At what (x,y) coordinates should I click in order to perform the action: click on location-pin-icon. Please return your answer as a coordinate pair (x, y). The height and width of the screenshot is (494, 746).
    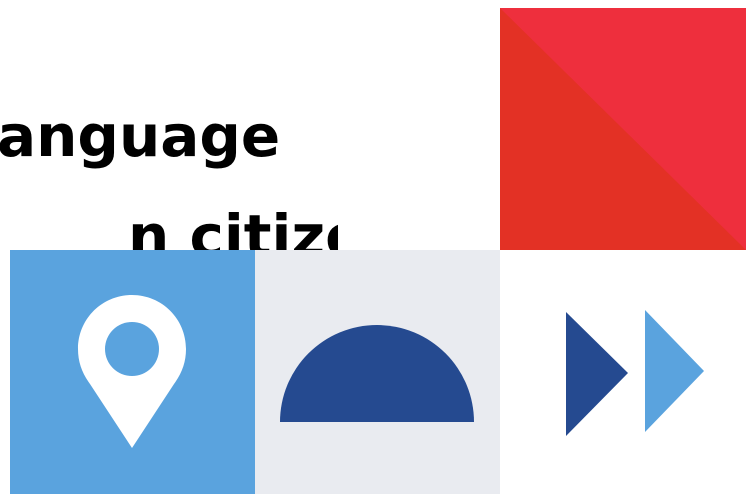
    Looking at the image, I should click on (132, 371).